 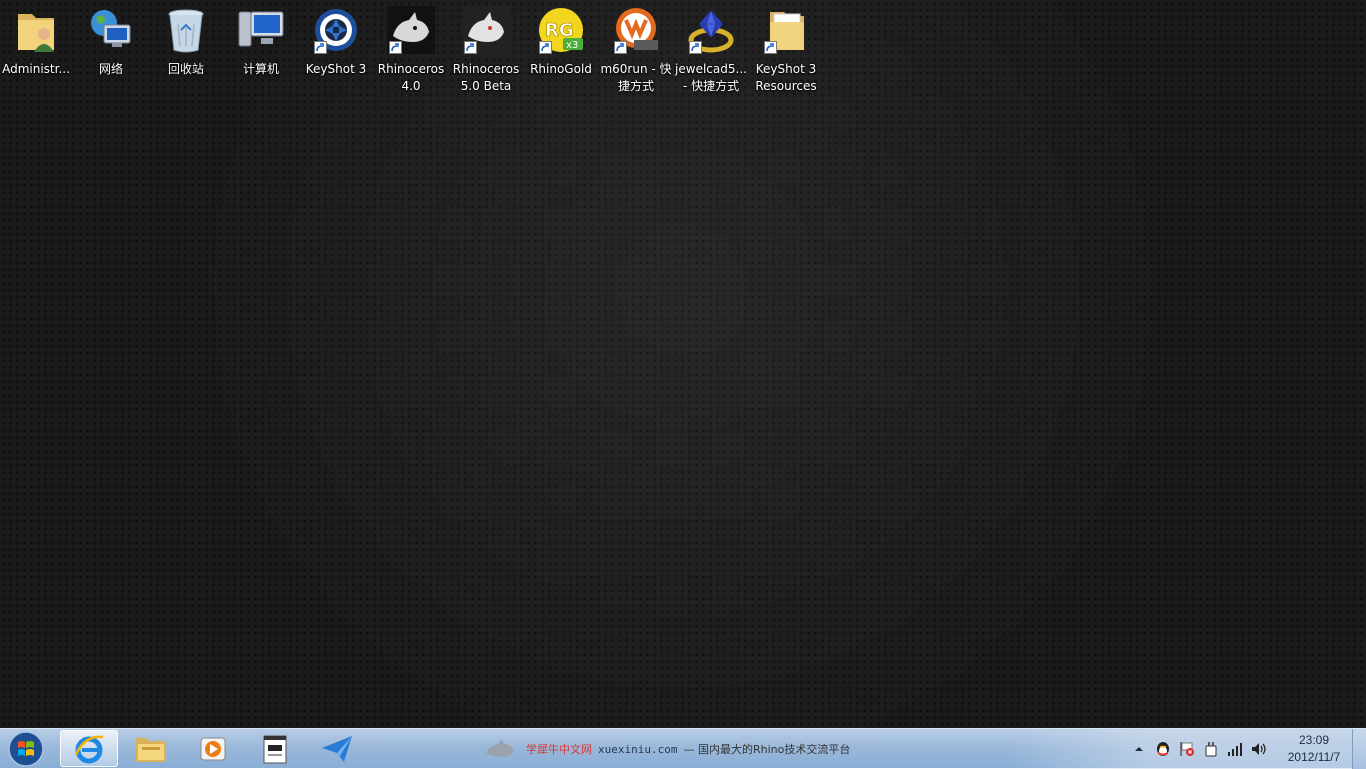 I want to click on taskbar-media-player, so click(x=213, y=748).